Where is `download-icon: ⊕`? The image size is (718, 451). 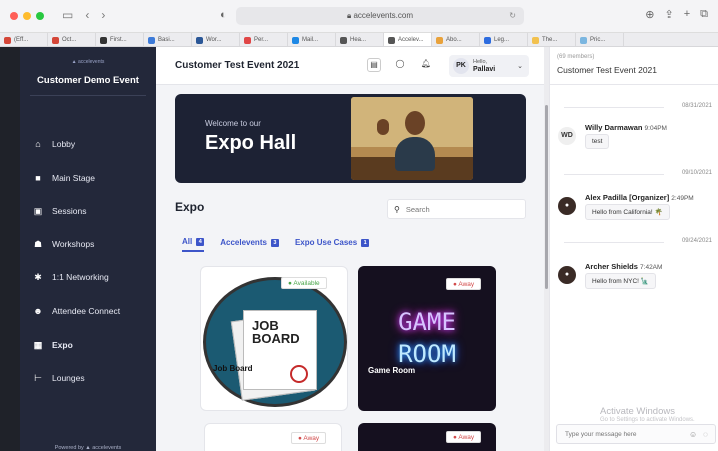 download-icon: ⊕ is located at coordinates (649, 14).